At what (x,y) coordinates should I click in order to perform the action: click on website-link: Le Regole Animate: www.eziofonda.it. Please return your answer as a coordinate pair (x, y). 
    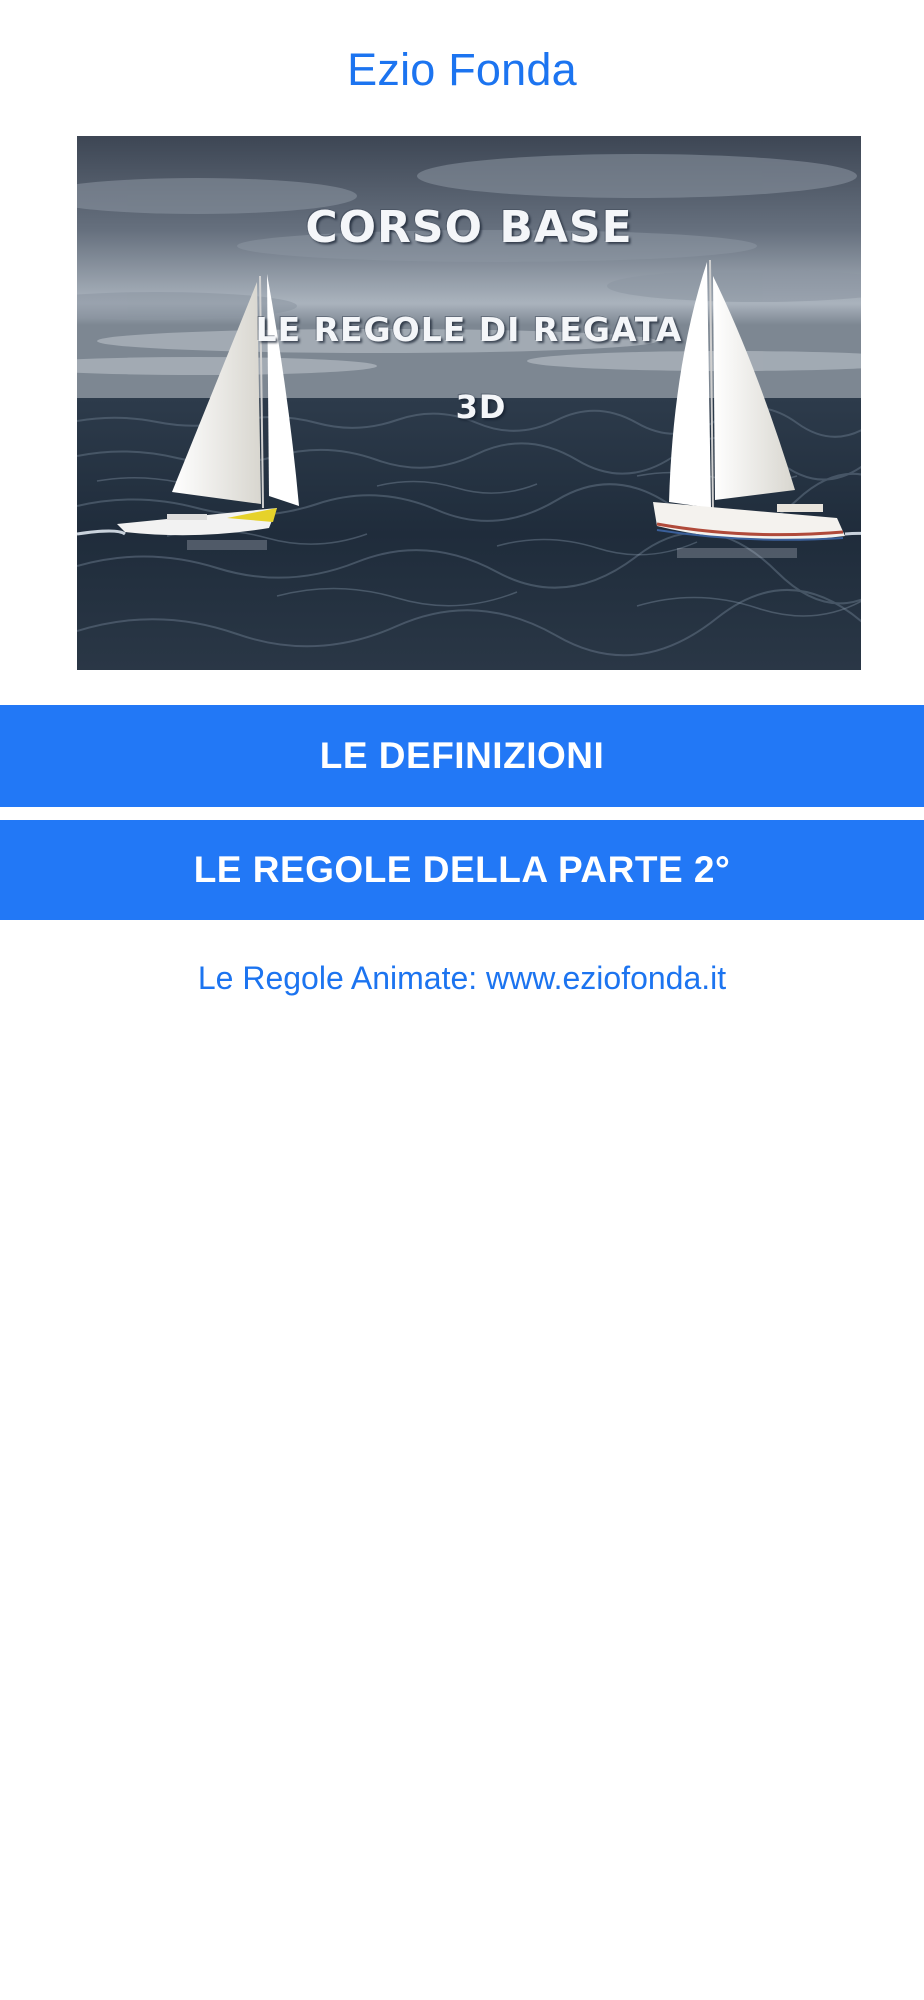
    Looking at the image, I should click on (462, 978).